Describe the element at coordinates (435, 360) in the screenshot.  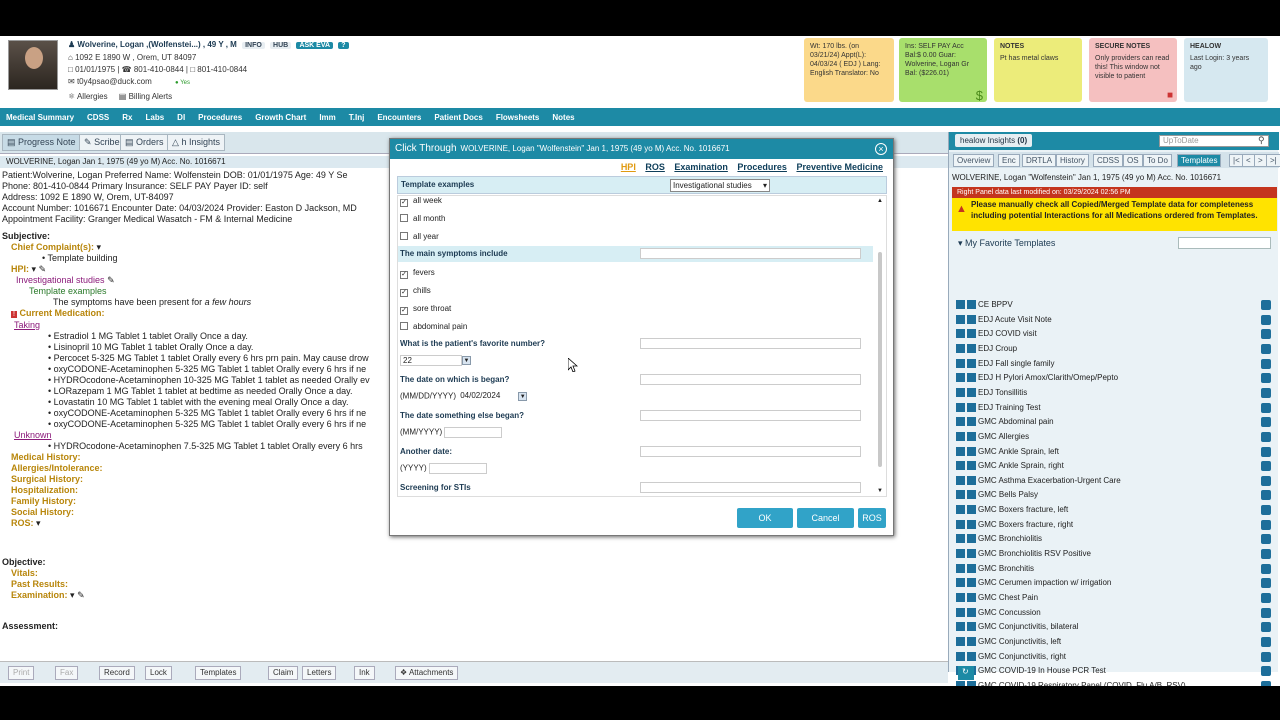
I see `favorite-number-input: 22 ▼` at that location.